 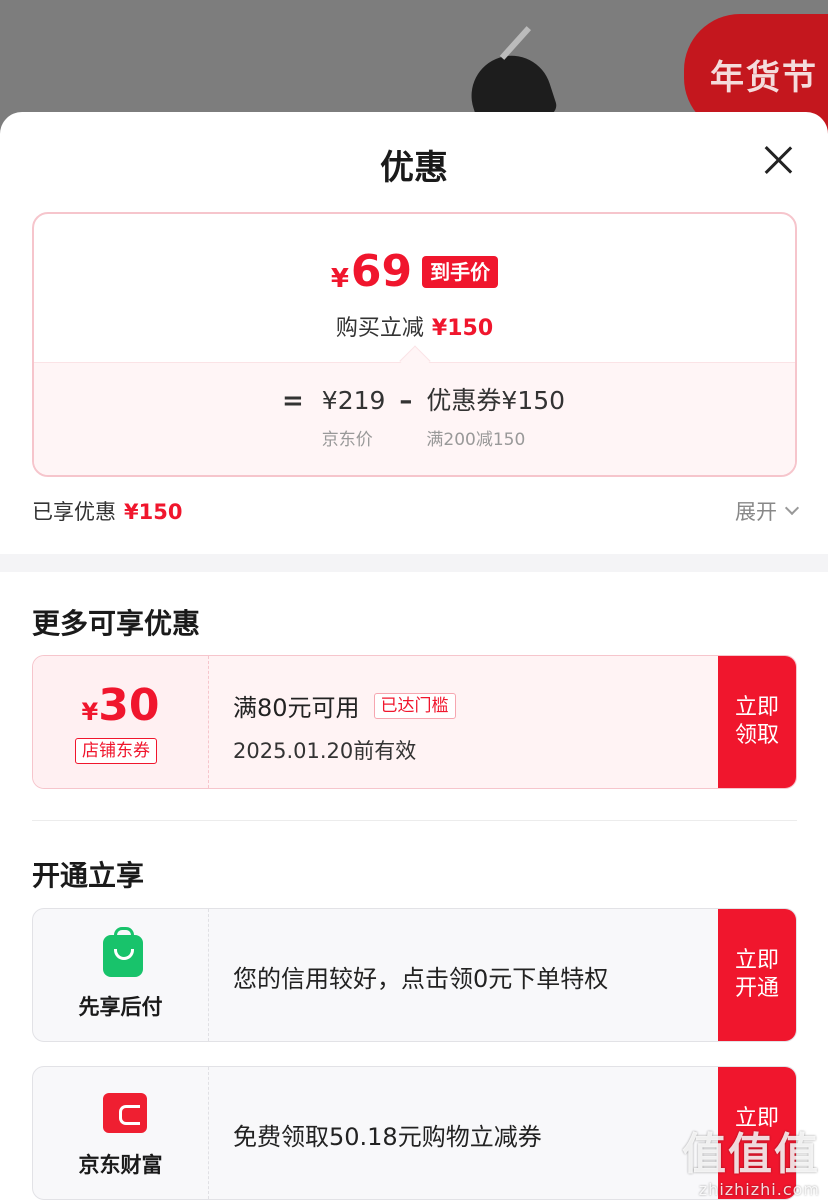 I want to click on coupon-value-panel: ¥30 店铺东券, so click(x=121, y=722).